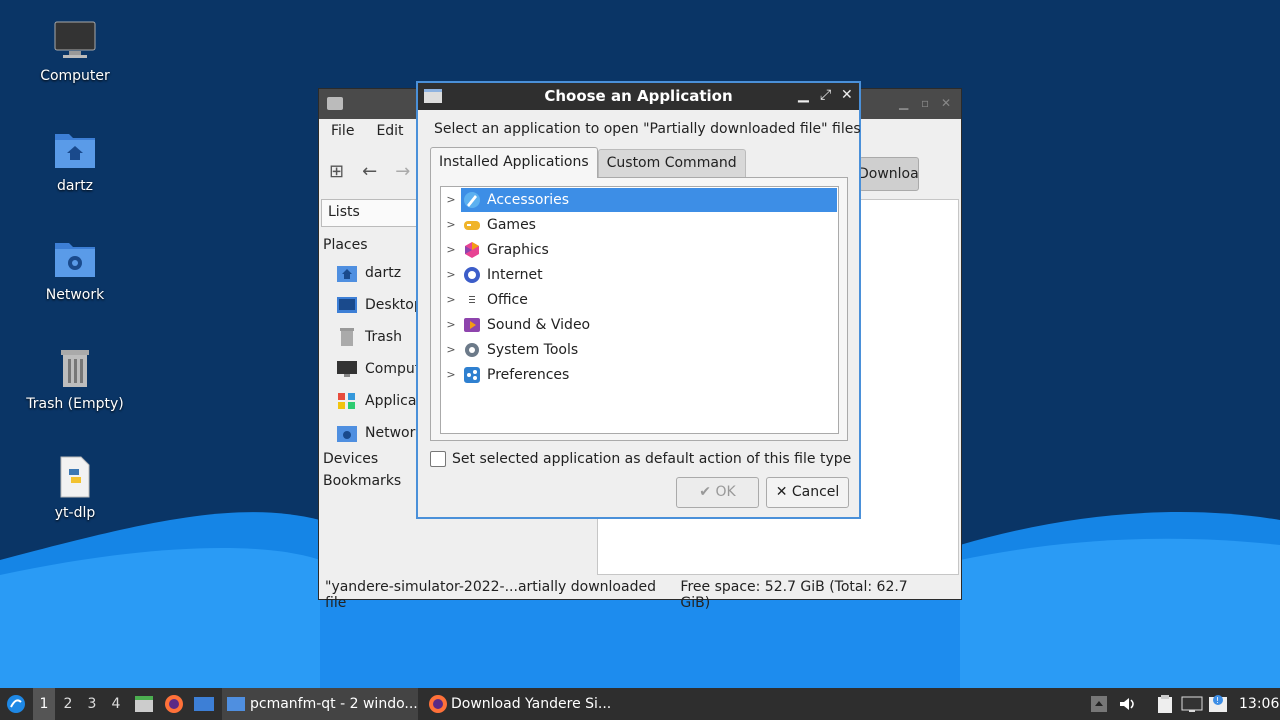  Describe the element at coordinates (373, 433) in the screenshot. I see `place-item-network: Network` at that location.